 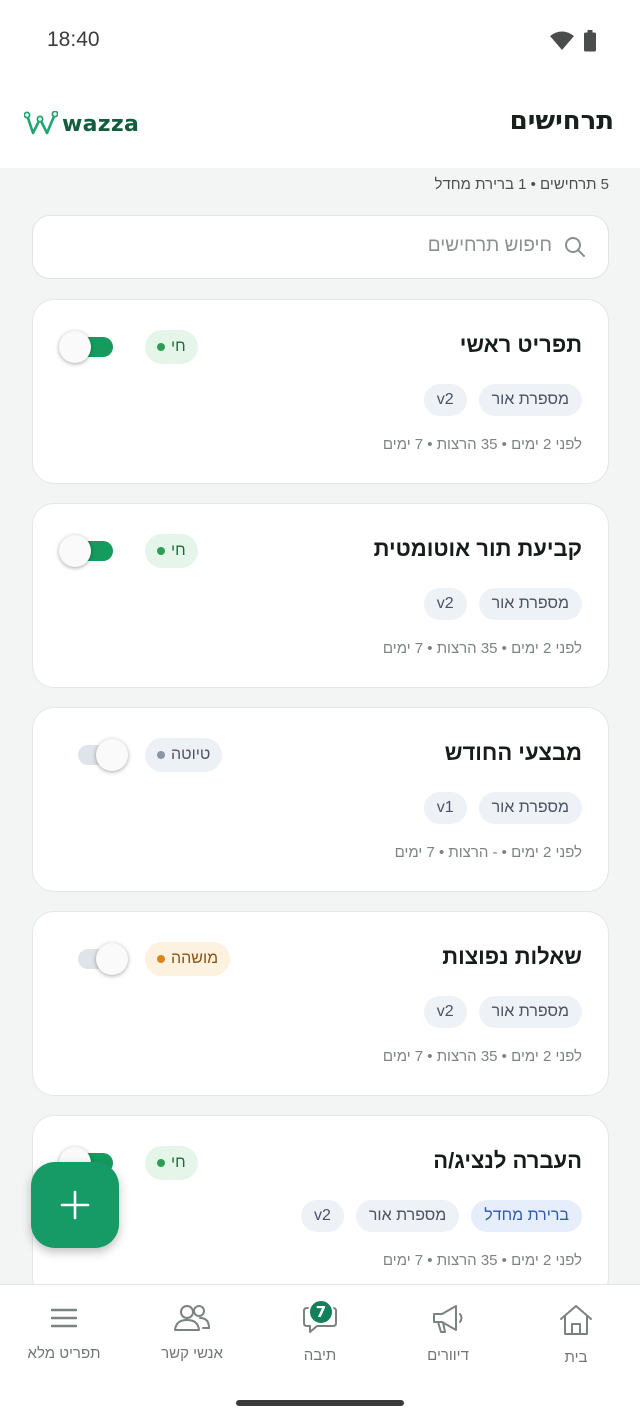 I want to click on scenario-title: קביעת תור אוטומטית, so click(x=477, y=548).